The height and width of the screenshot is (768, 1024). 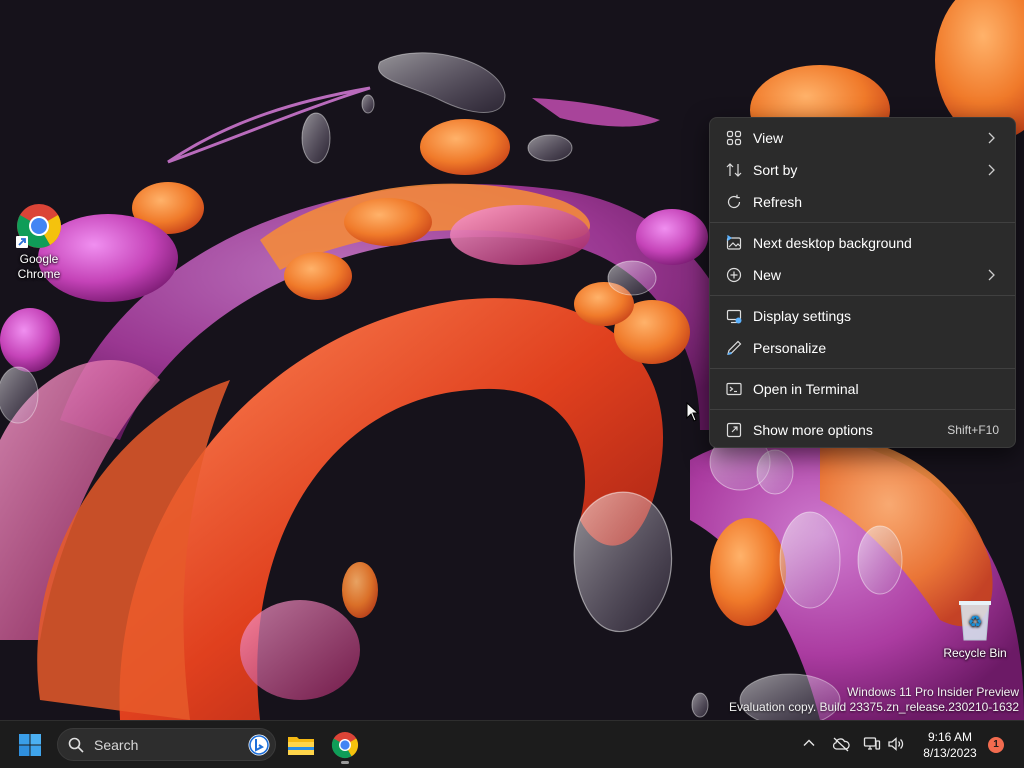 What do you see at coordinates (950, 753) in the screenshot?
I see `clock-date: 8/13/2023` at bounding box center [950, 753].